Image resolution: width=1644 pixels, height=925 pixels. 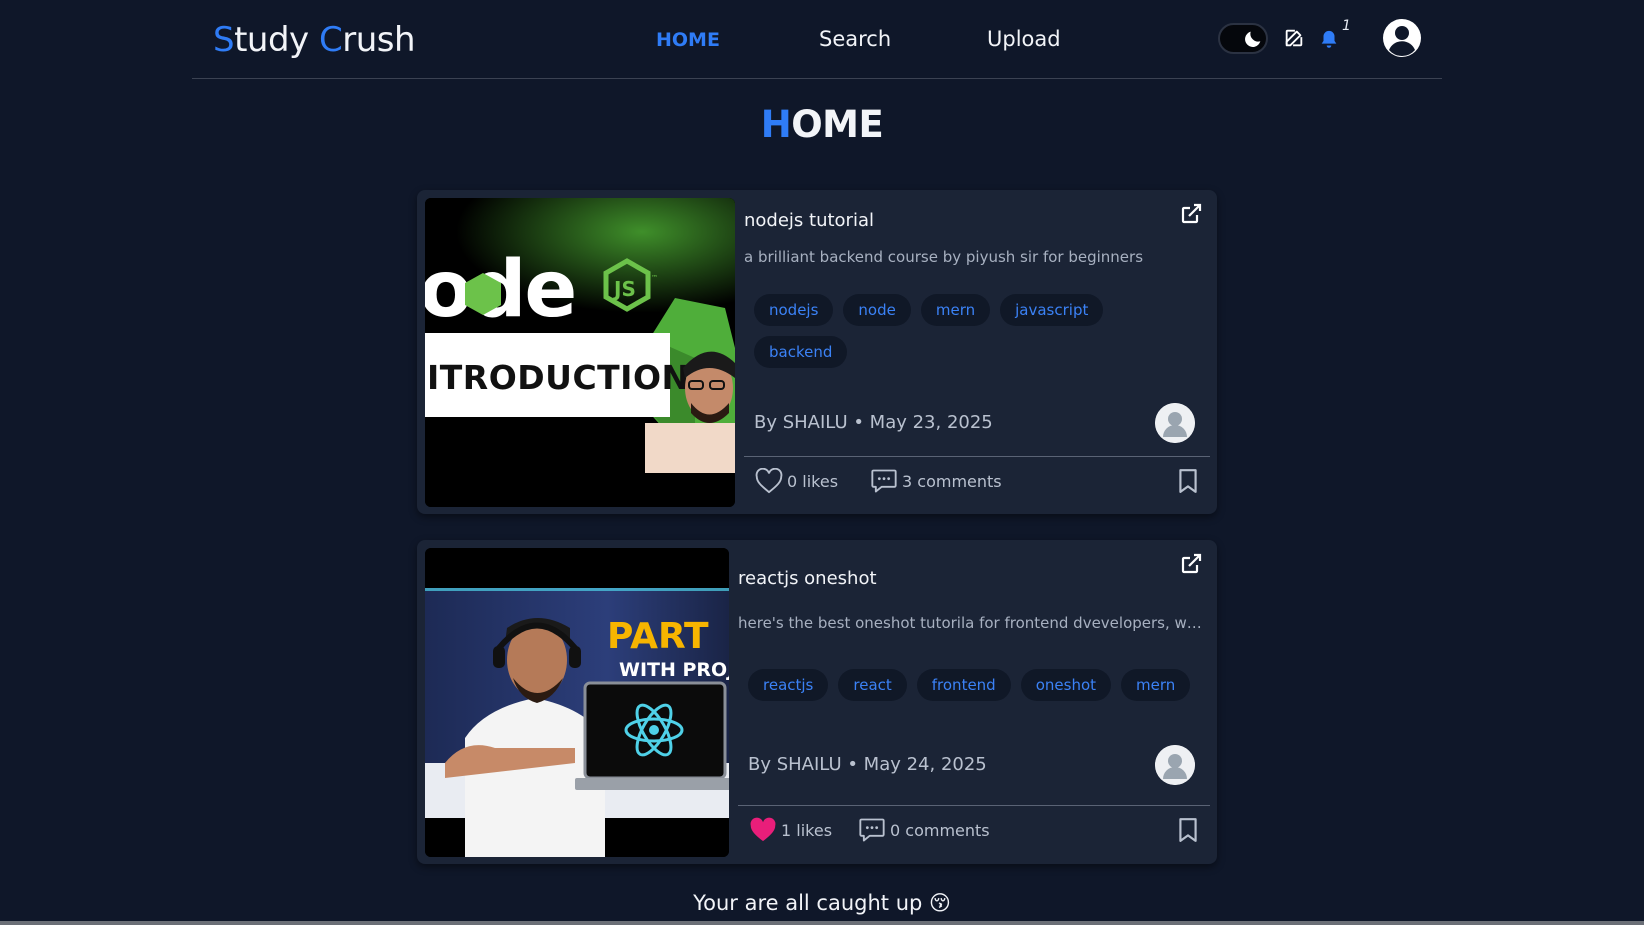 What do you see at coordinates (837, 124) in the screenshot?
I see `page-title-rest: OME` at bounding box center [837, 124].